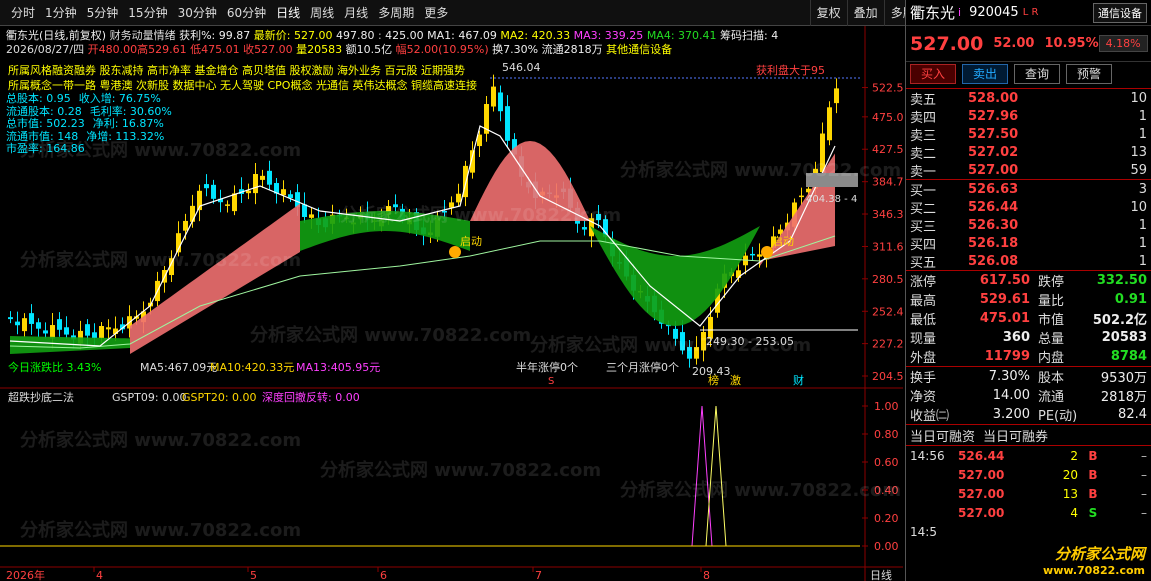 The width and height of the screenshot is (1151, 581). What do you see at coordinates (993, 98) in the screenshot?
I see `asks-price: 528.00` at bounding box center [993, 98].